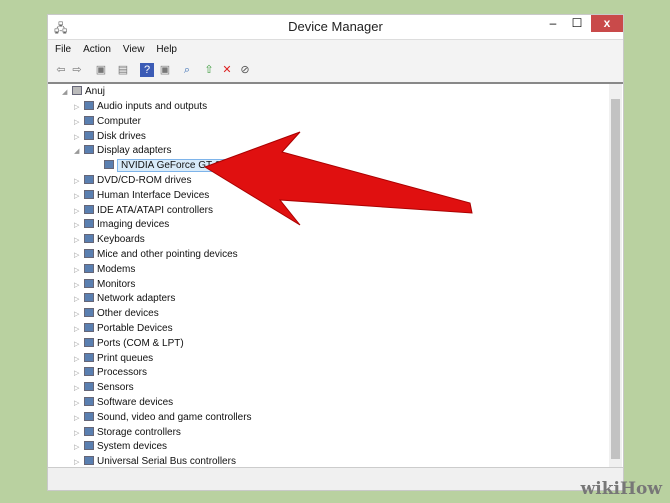 The image size is (670, 503). I want to click on arrow-shape, so click(338, 178).